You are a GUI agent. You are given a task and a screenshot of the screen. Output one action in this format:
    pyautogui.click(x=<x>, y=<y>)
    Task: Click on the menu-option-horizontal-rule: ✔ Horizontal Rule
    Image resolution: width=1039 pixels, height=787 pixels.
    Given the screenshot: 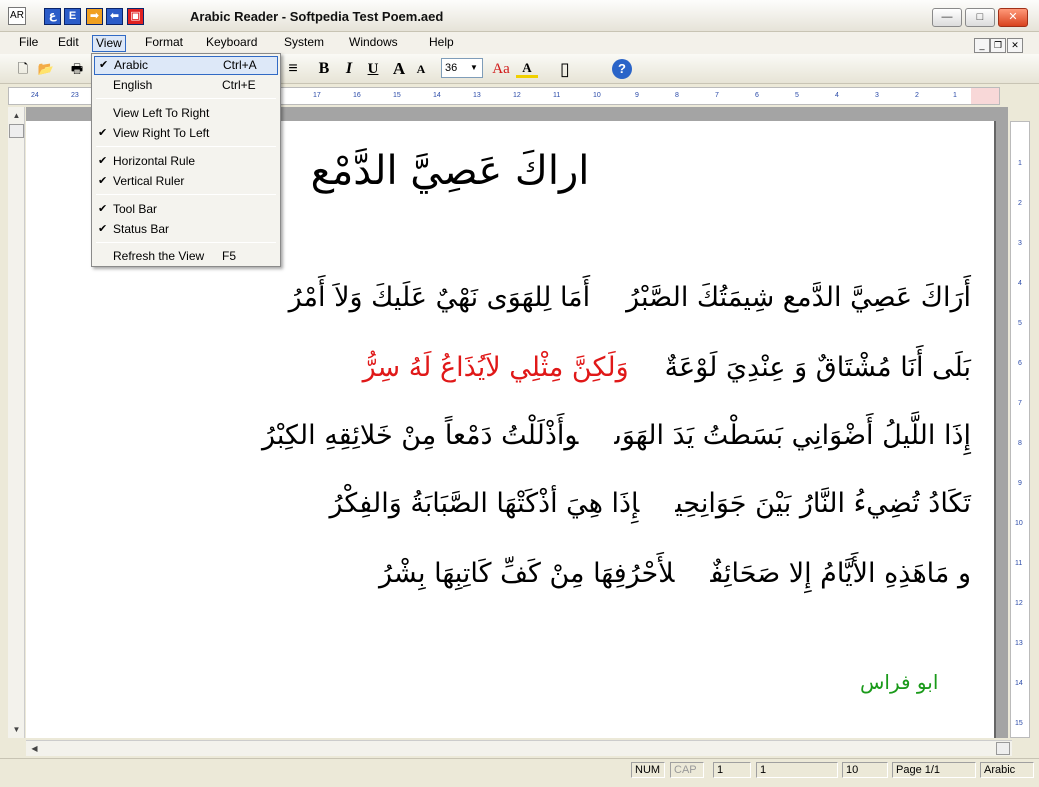 What is the action you would take?
    pyautogui.click(x=186, y=161)
    